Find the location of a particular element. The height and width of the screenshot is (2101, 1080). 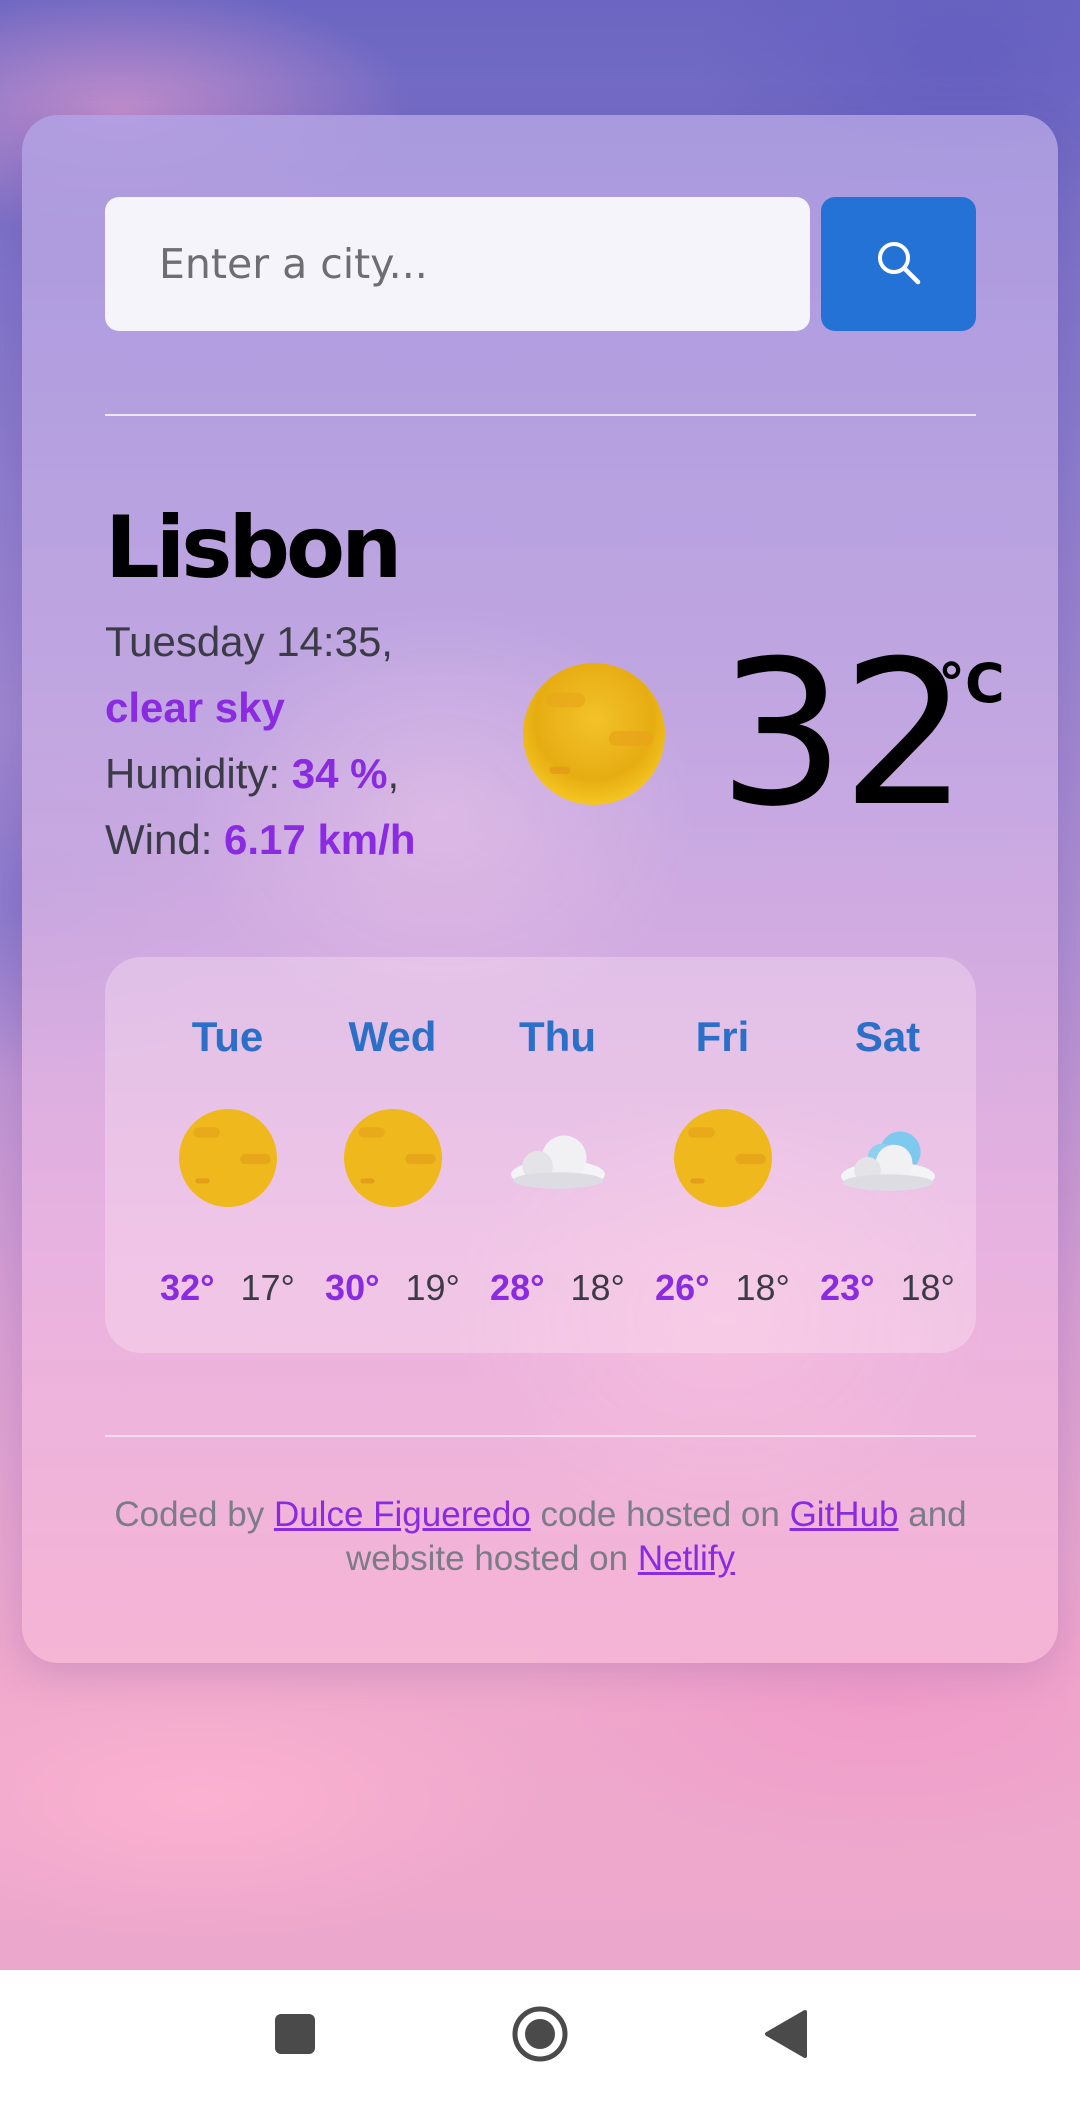

search-icon is located at coordinates (899, 264).